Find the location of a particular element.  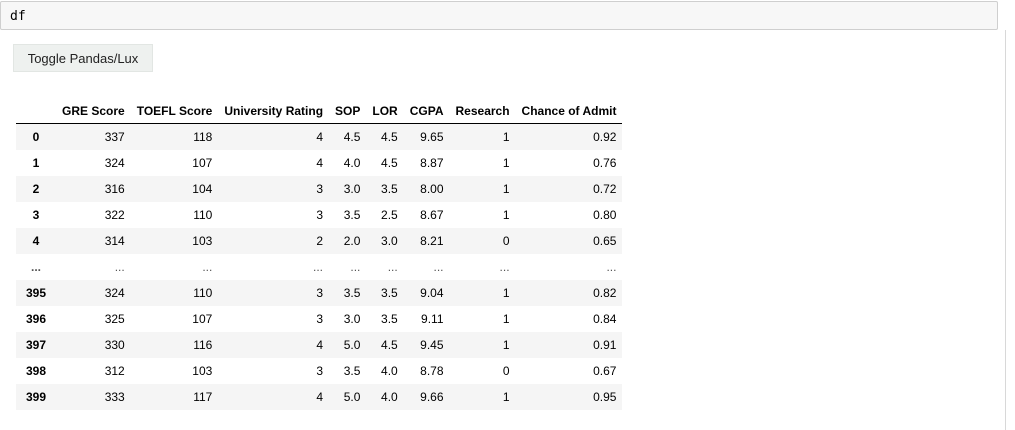

table-cell: 8.00 is located at coordinates (432, 189).